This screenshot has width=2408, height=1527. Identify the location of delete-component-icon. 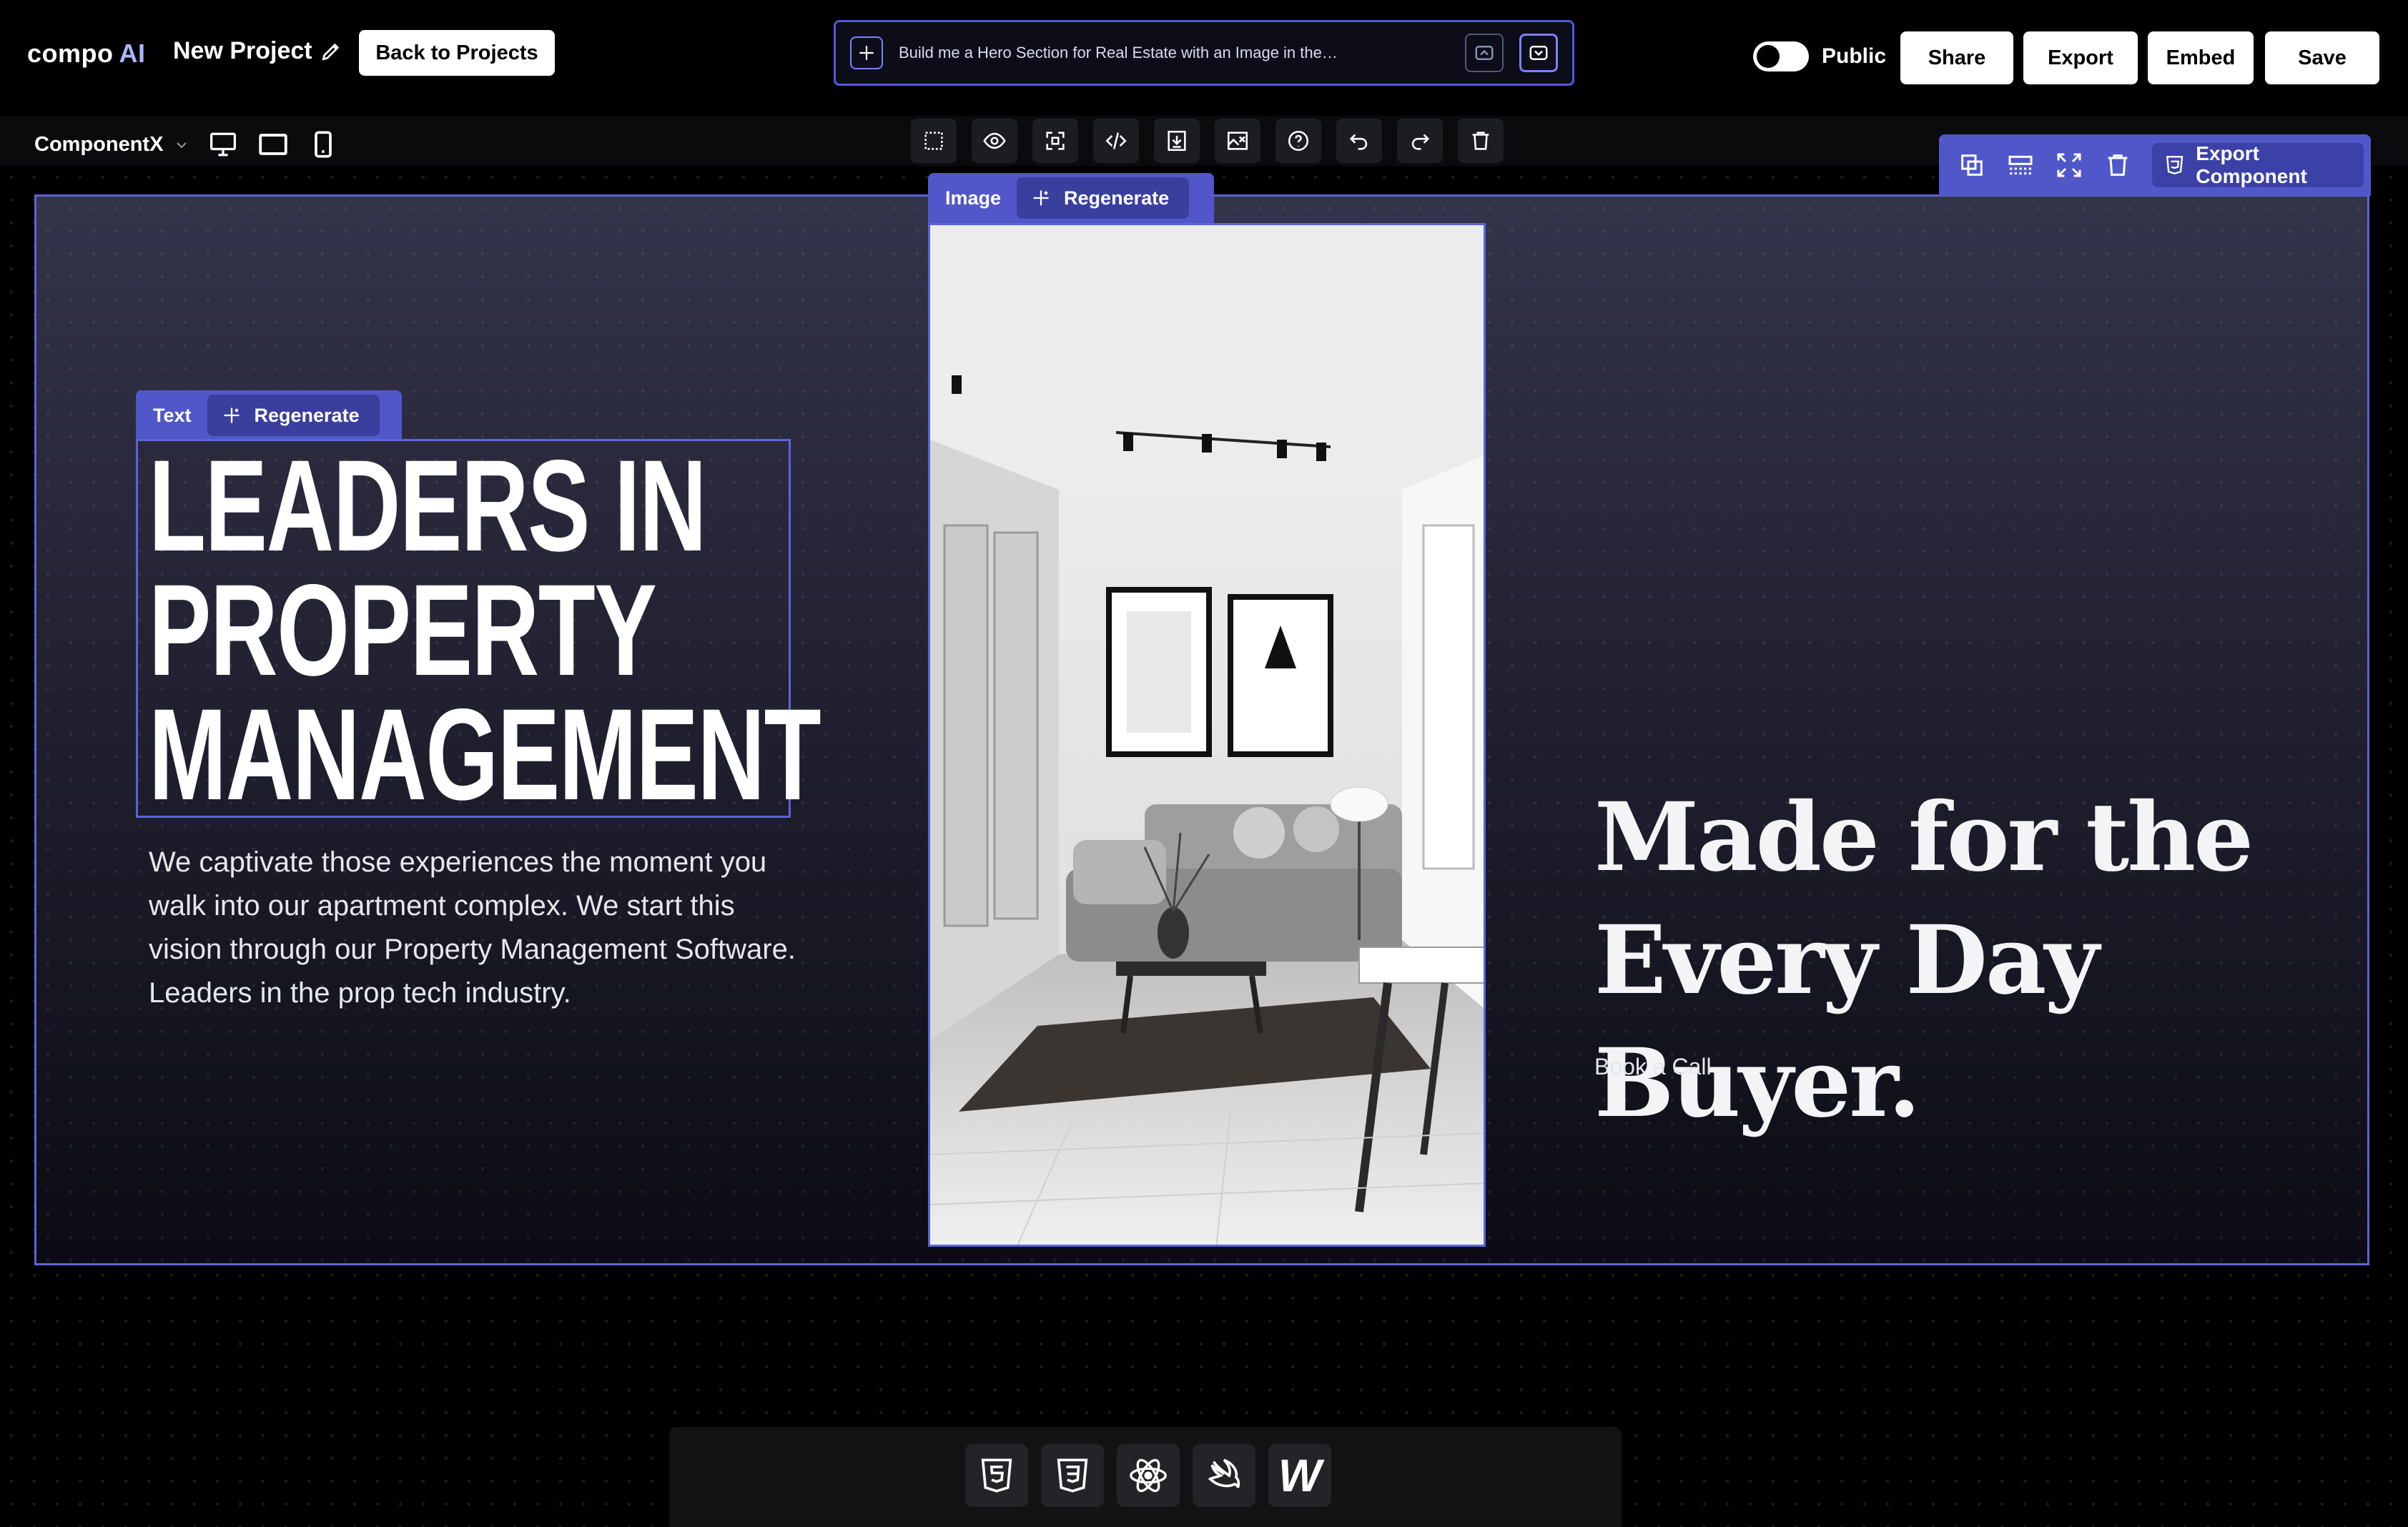
(2117, 165).